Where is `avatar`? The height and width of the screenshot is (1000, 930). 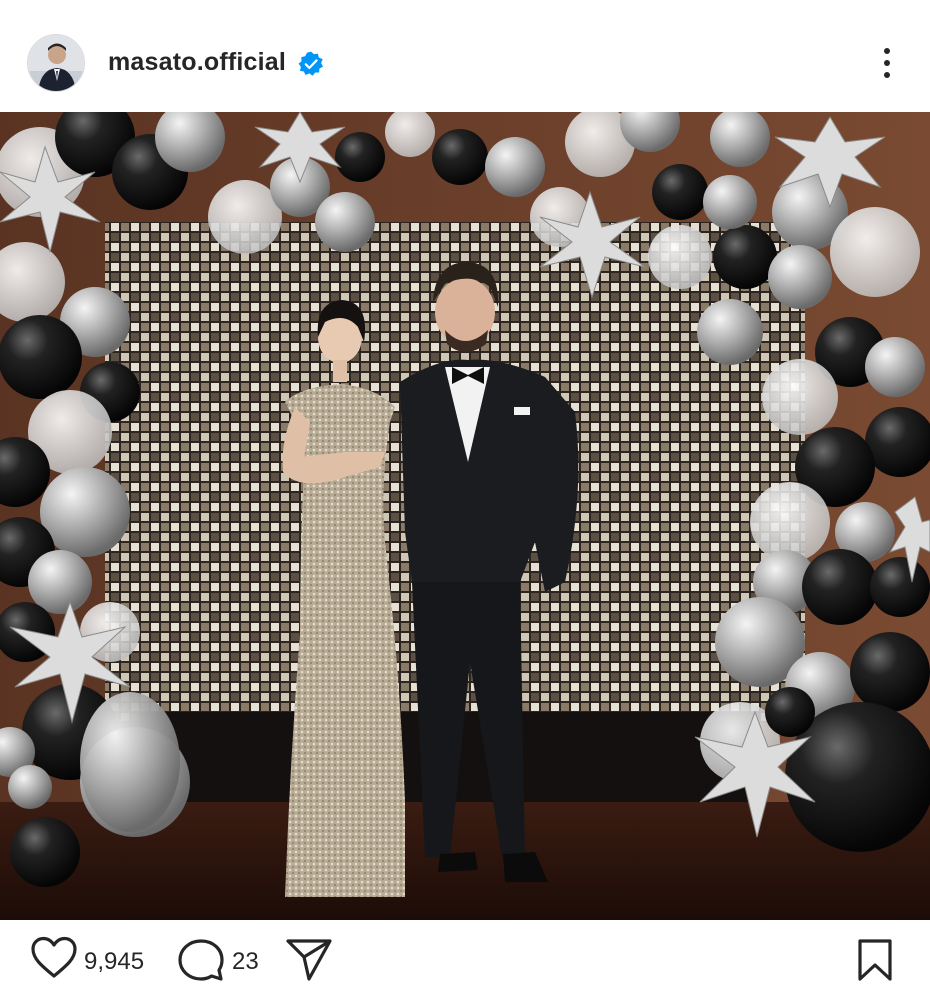 avatar is located at coordinates (56, 63).